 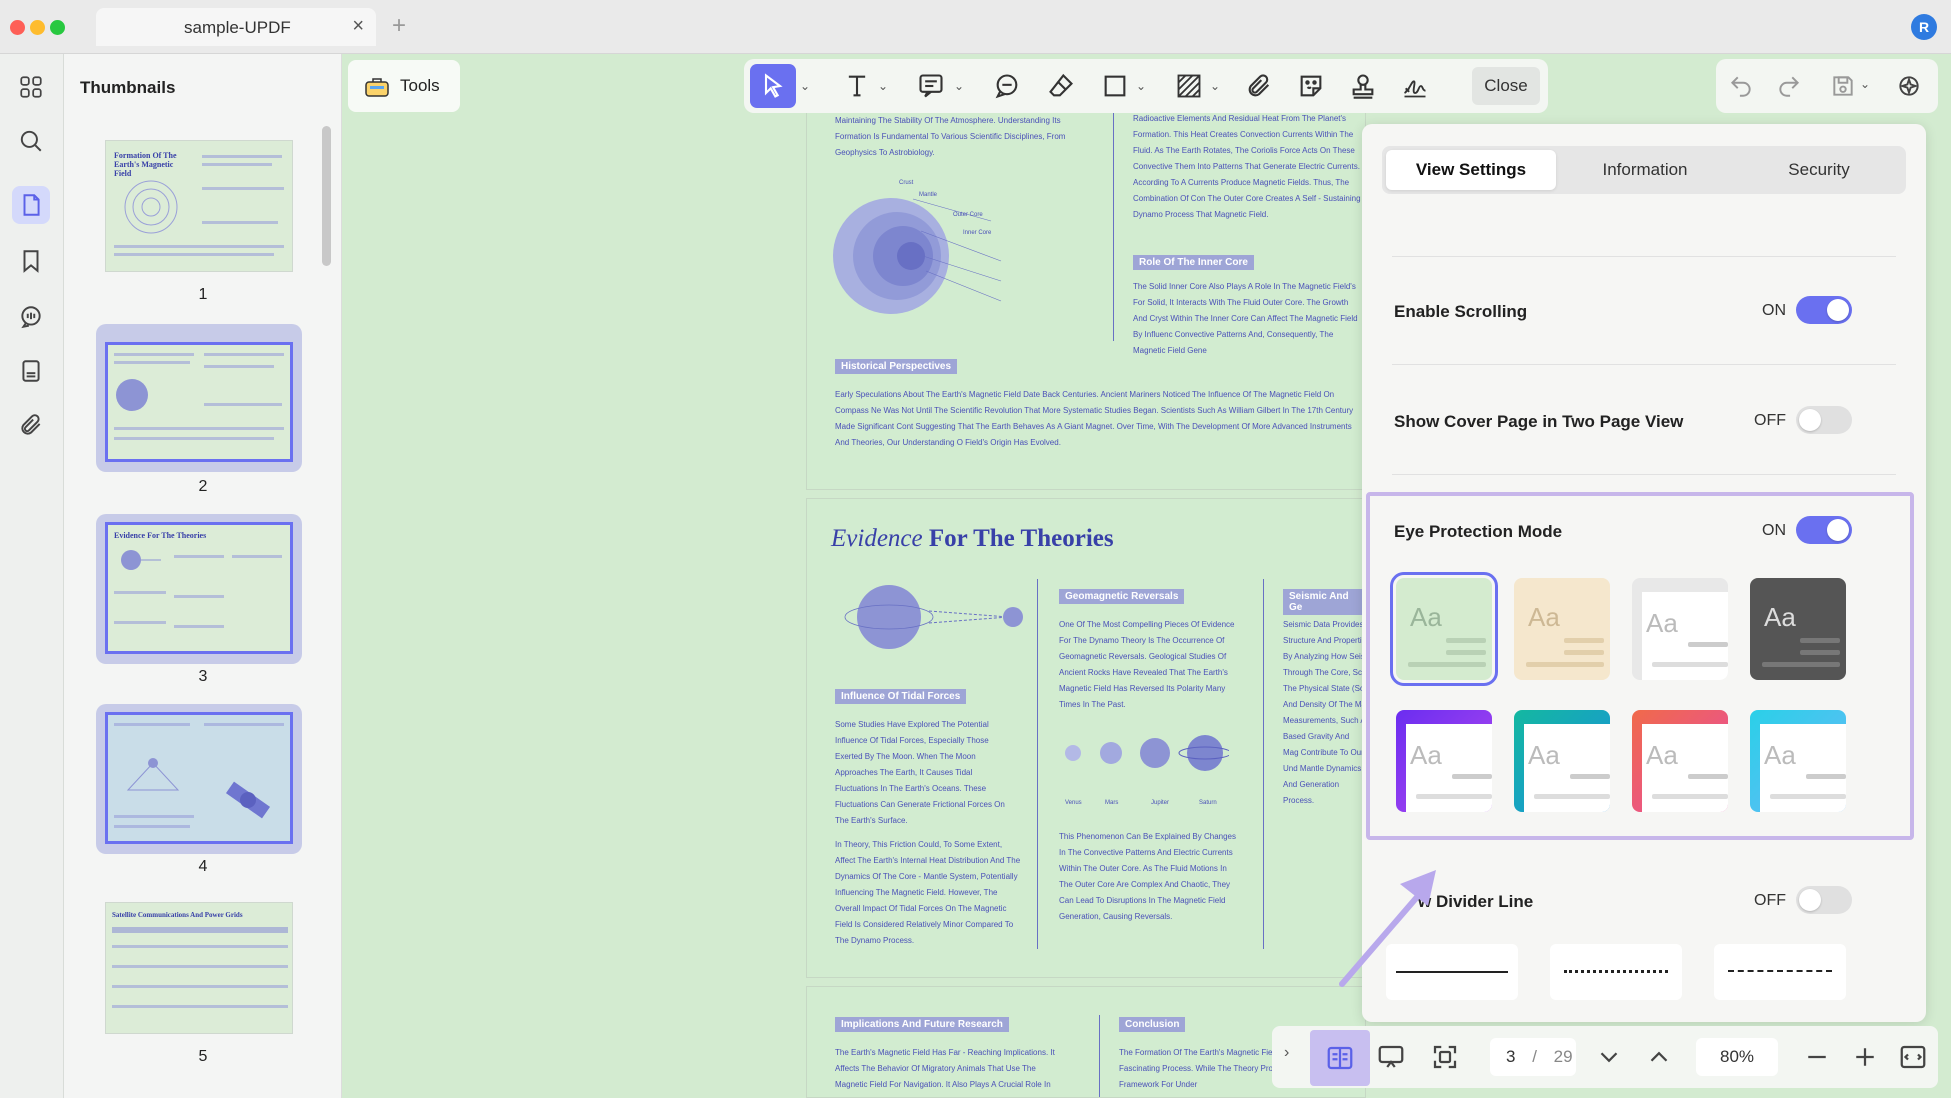 I want to click on role-inner-core-heading: Role Of The Inner Core, so click(x=1193, y=262).